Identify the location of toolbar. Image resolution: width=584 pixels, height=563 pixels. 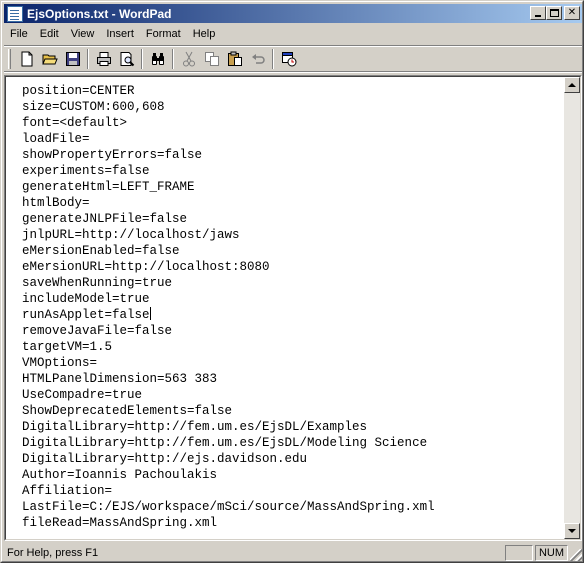
(293, 59).